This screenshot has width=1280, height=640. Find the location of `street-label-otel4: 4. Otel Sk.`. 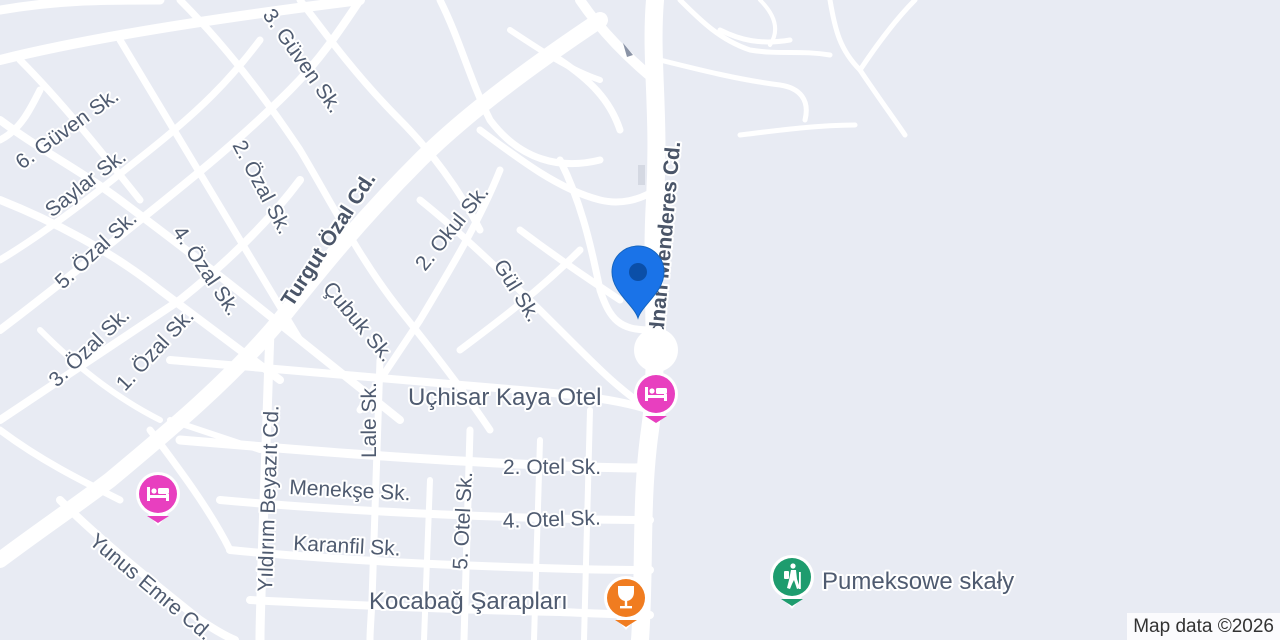

street-label-otel4: 4. Otel Sk. is located at coordinates (551, 520).